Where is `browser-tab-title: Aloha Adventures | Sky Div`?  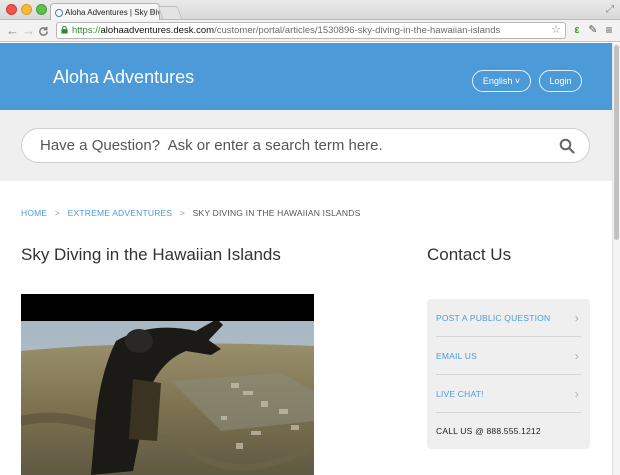
browser-tab-title: Aloha Adventures | Sky Div is located at coordinates (112, 12).